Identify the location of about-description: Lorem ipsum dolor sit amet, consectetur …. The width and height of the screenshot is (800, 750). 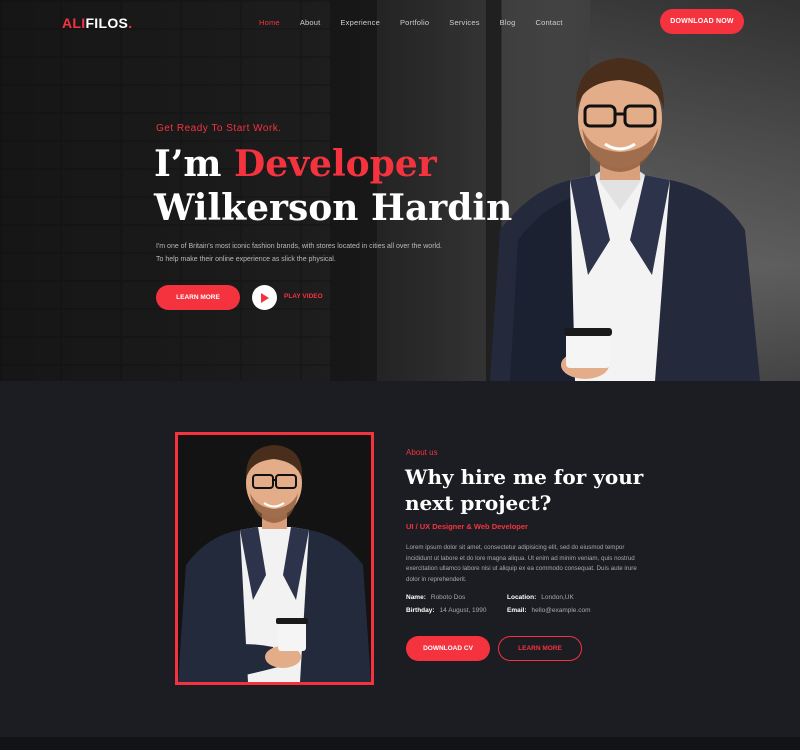
(521, 563).